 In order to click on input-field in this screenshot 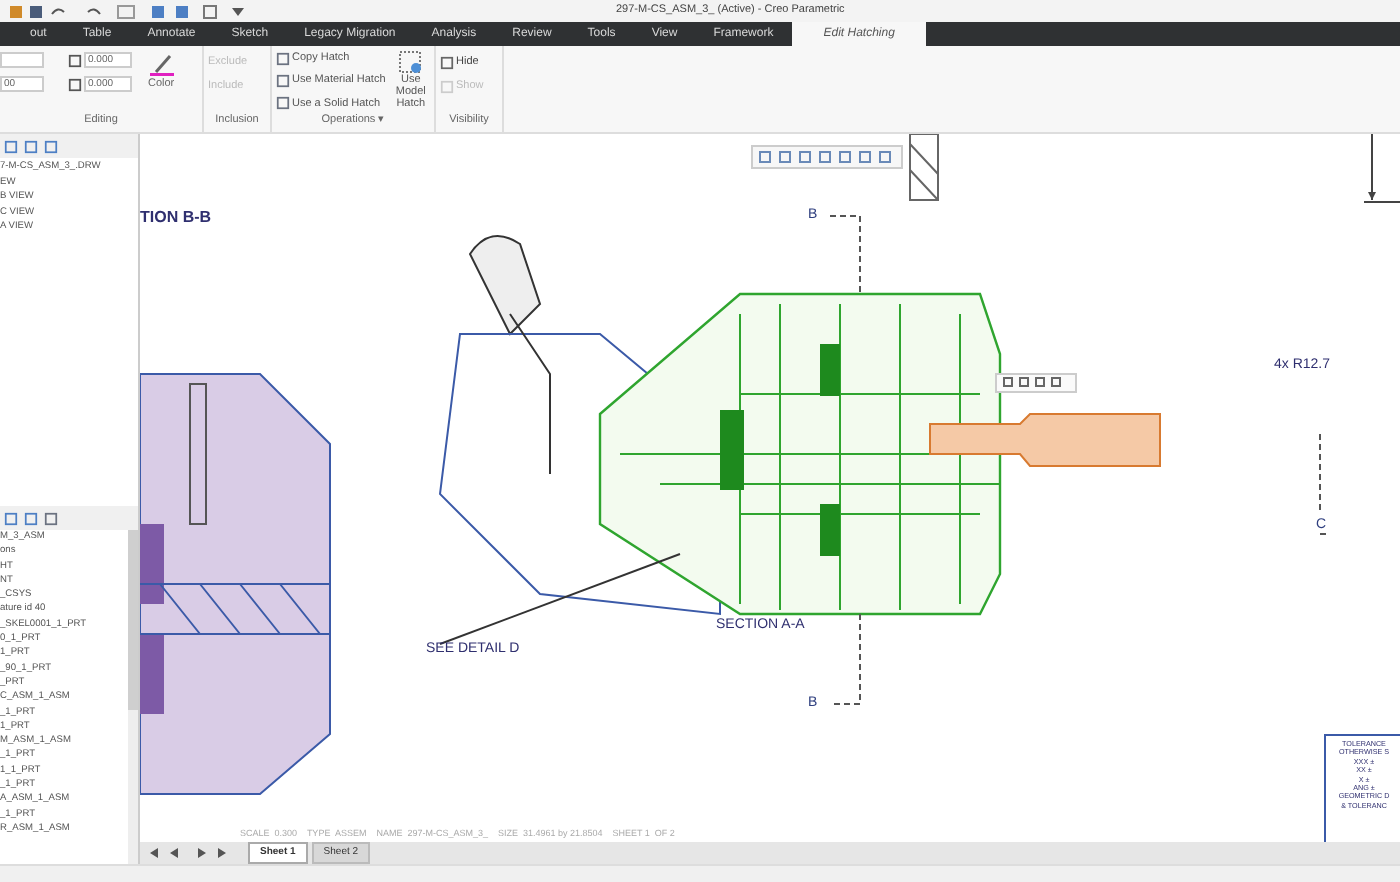, I will do `click(22, 60)`.